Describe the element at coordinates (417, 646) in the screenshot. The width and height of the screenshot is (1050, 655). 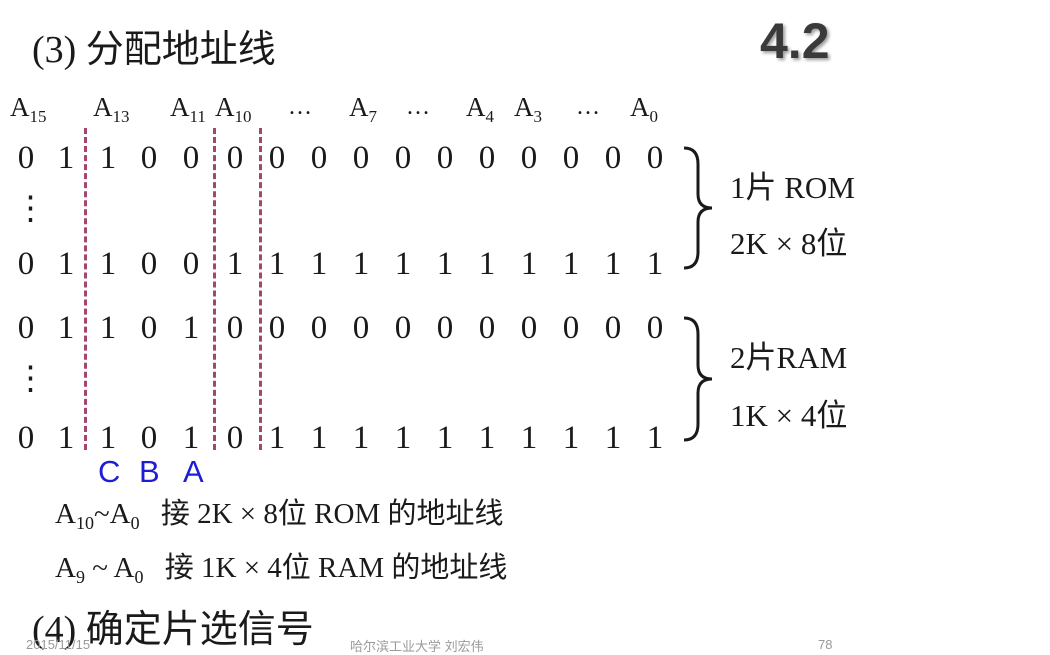
I see `footer-author: 哈尔滨工业大学 刘宏伟` at that location.